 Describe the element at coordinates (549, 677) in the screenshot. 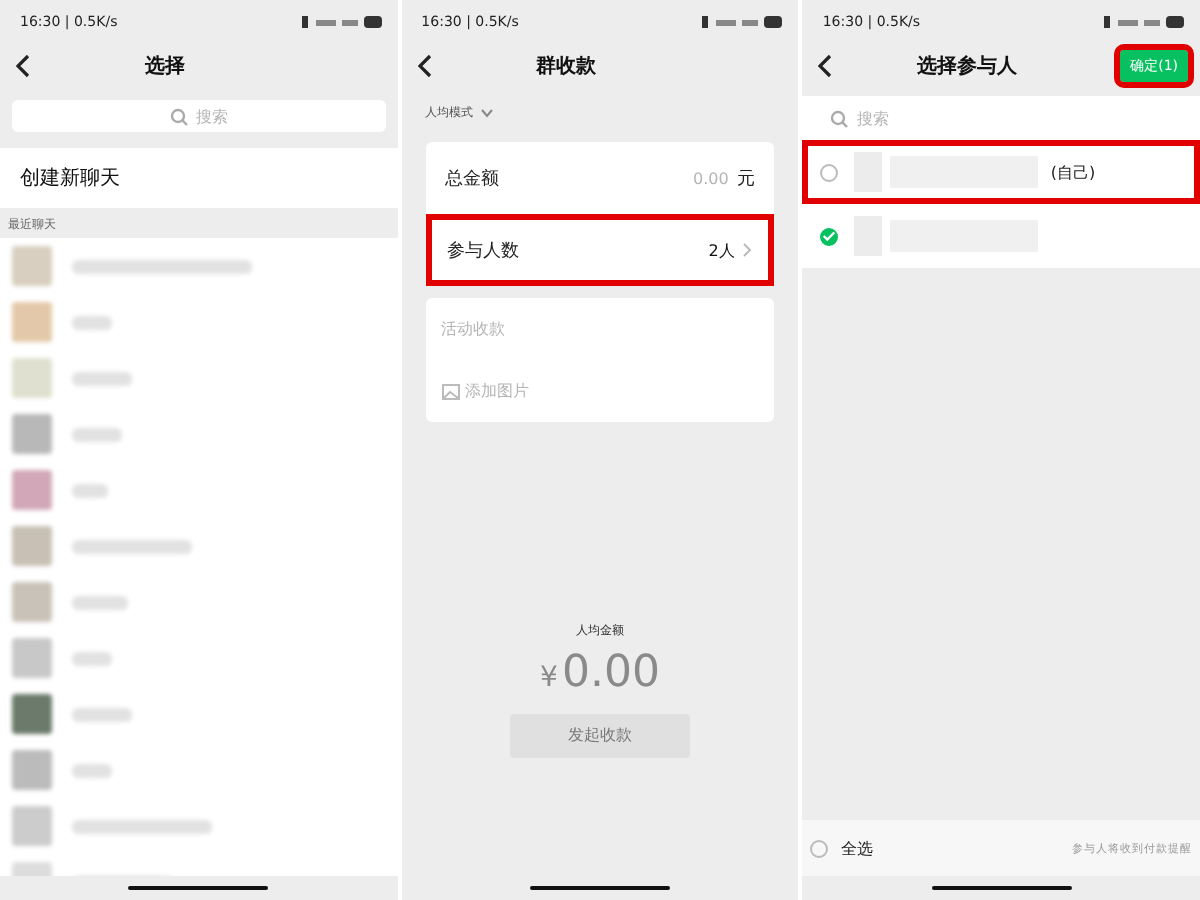

I see `currency-sign: ¥` at that location.